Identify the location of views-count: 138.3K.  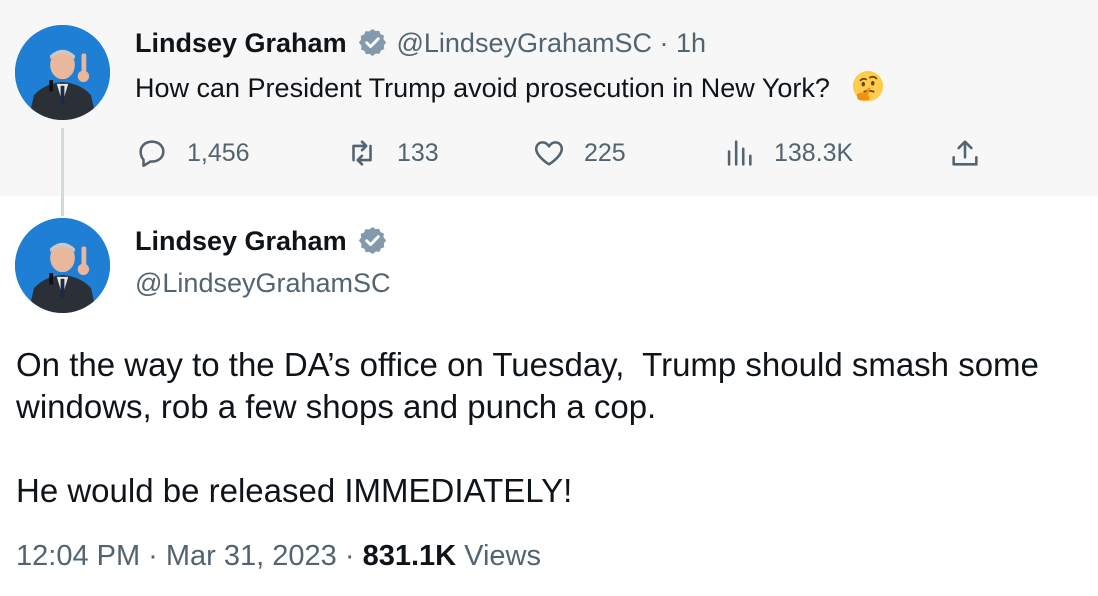
(814, 152).